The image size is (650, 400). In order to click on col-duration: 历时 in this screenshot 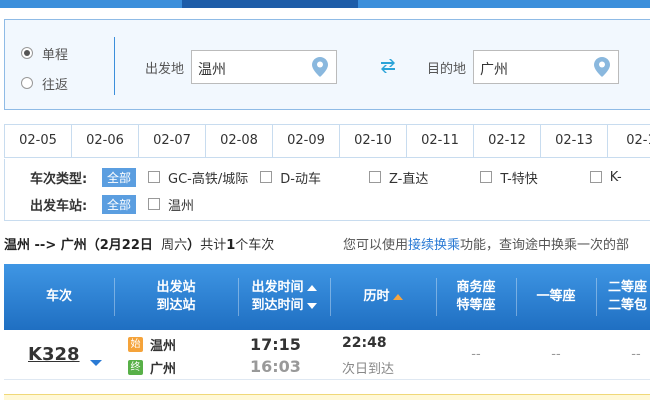, I will do `click(383, 297)`.